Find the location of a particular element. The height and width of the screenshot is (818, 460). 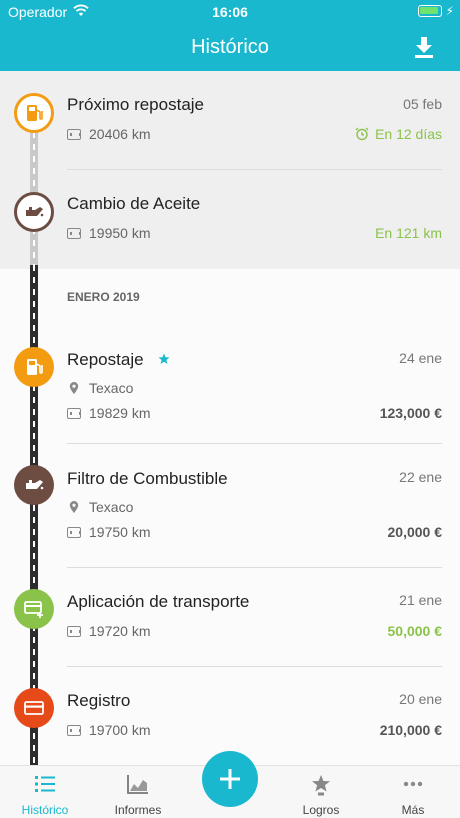

plus-icon is located at coordinates (230, 779).